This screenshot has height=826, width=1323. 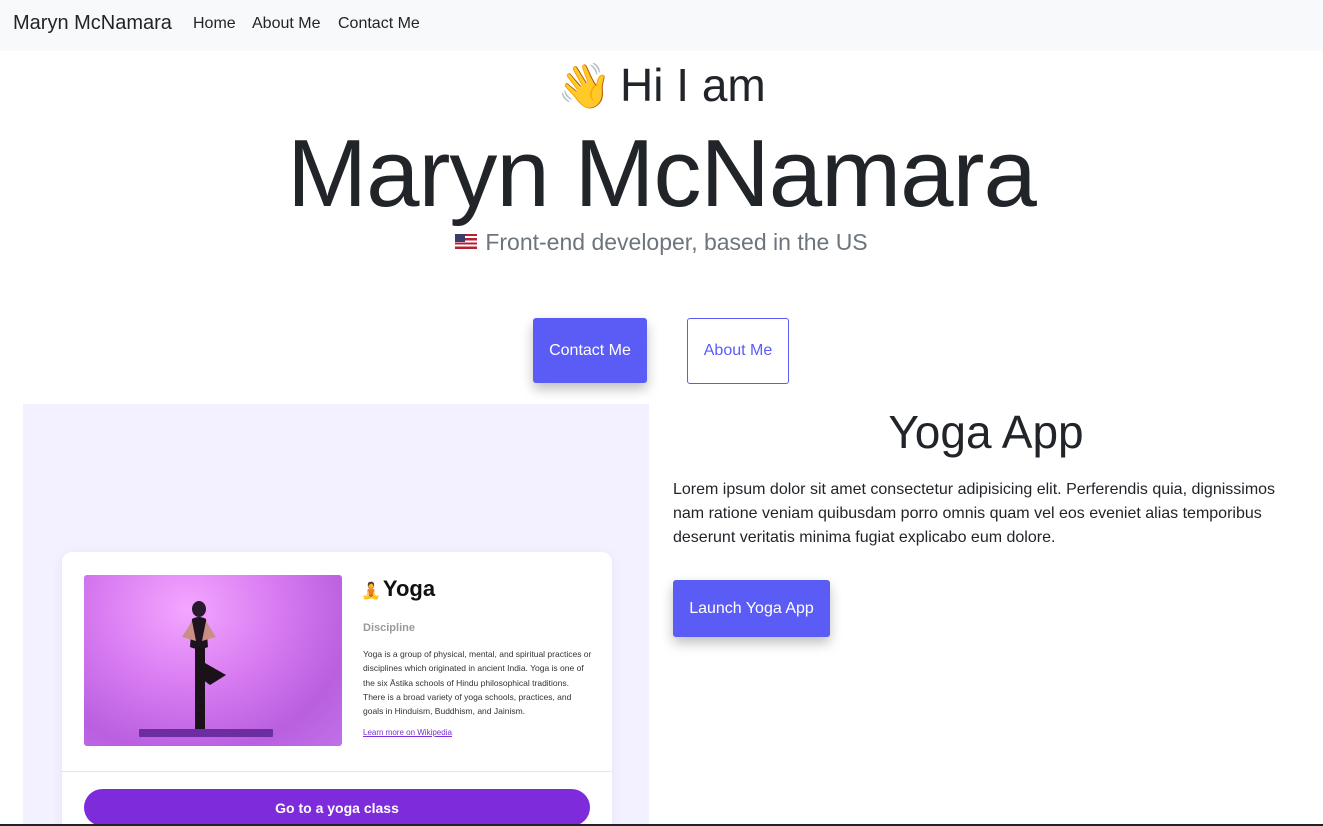 What do you see at coordinates (466, 241) in the screenshot?
I see `us-flag-icon` at bounding box center [466, 241].